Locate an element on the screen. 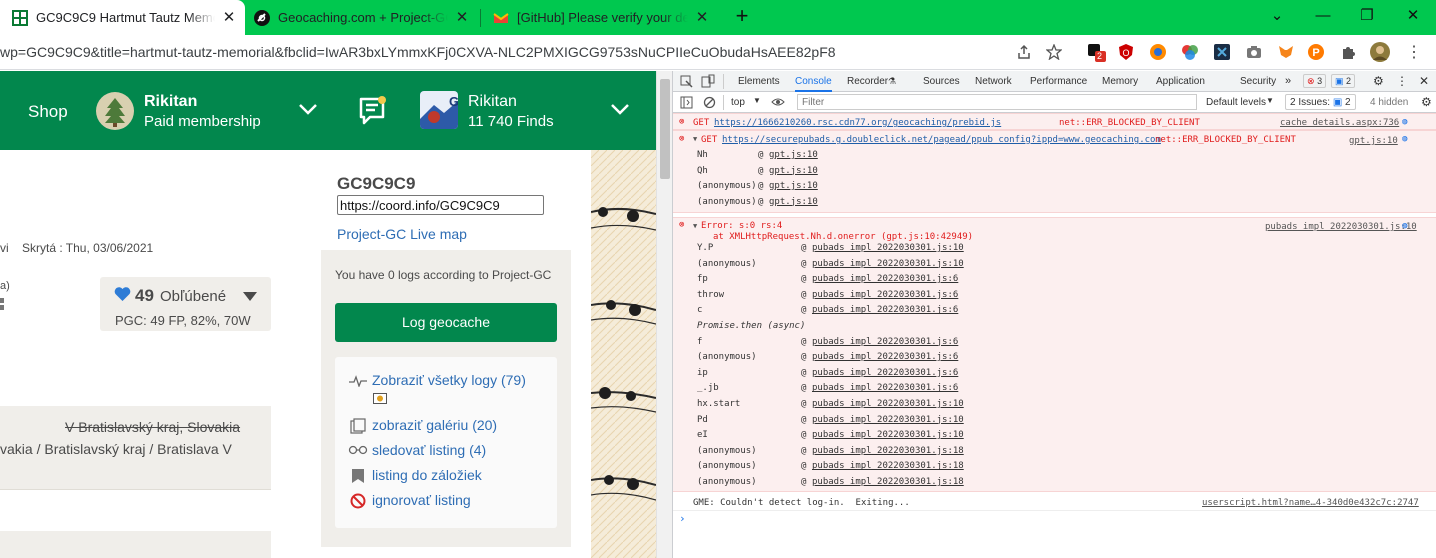  extensions-puzzle-icon is located at coordinates (1348, 52).